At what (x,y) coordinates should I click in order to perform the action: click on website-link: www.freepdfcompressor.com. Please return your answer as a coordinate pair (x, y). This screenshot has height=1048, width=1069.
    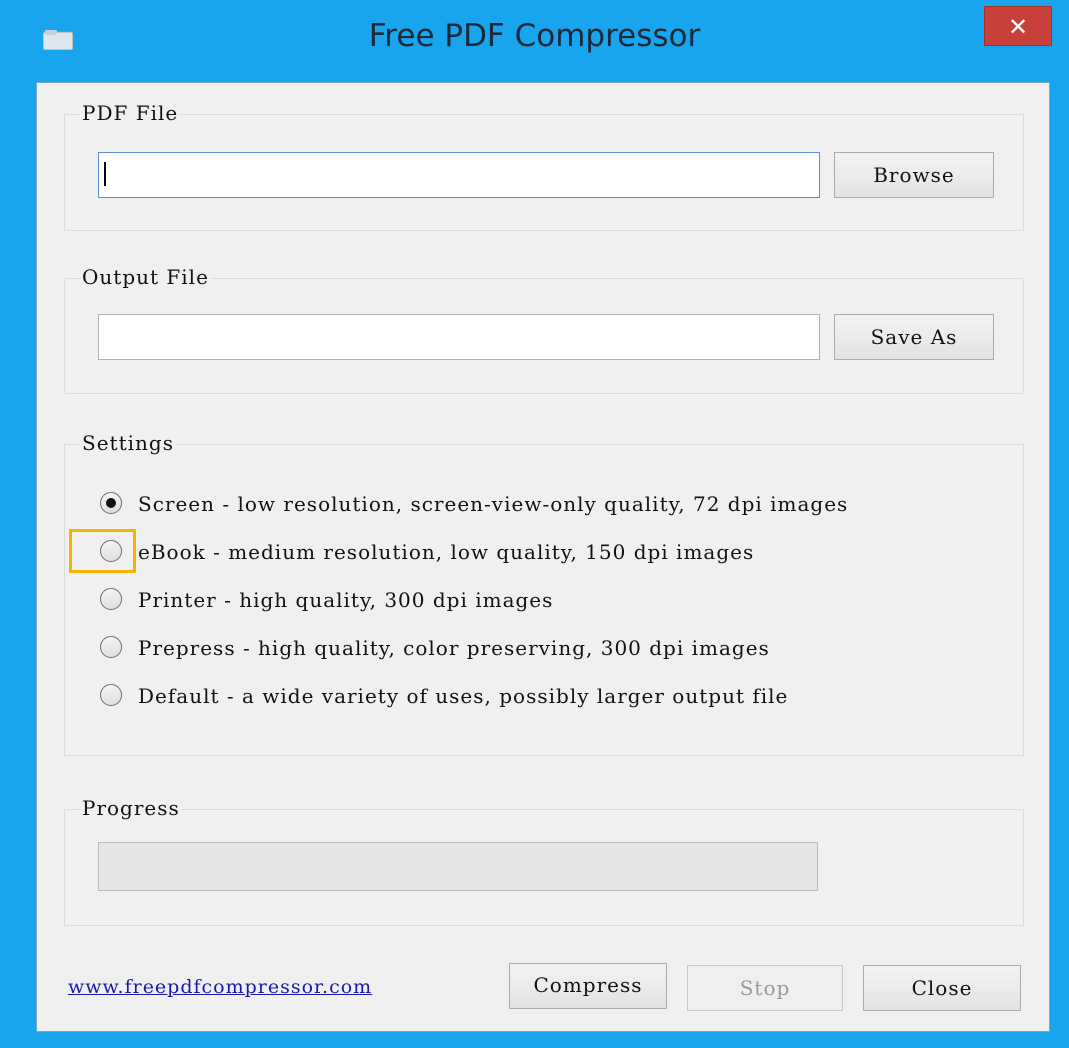
    Looking at the image, I should click on (220, 987).